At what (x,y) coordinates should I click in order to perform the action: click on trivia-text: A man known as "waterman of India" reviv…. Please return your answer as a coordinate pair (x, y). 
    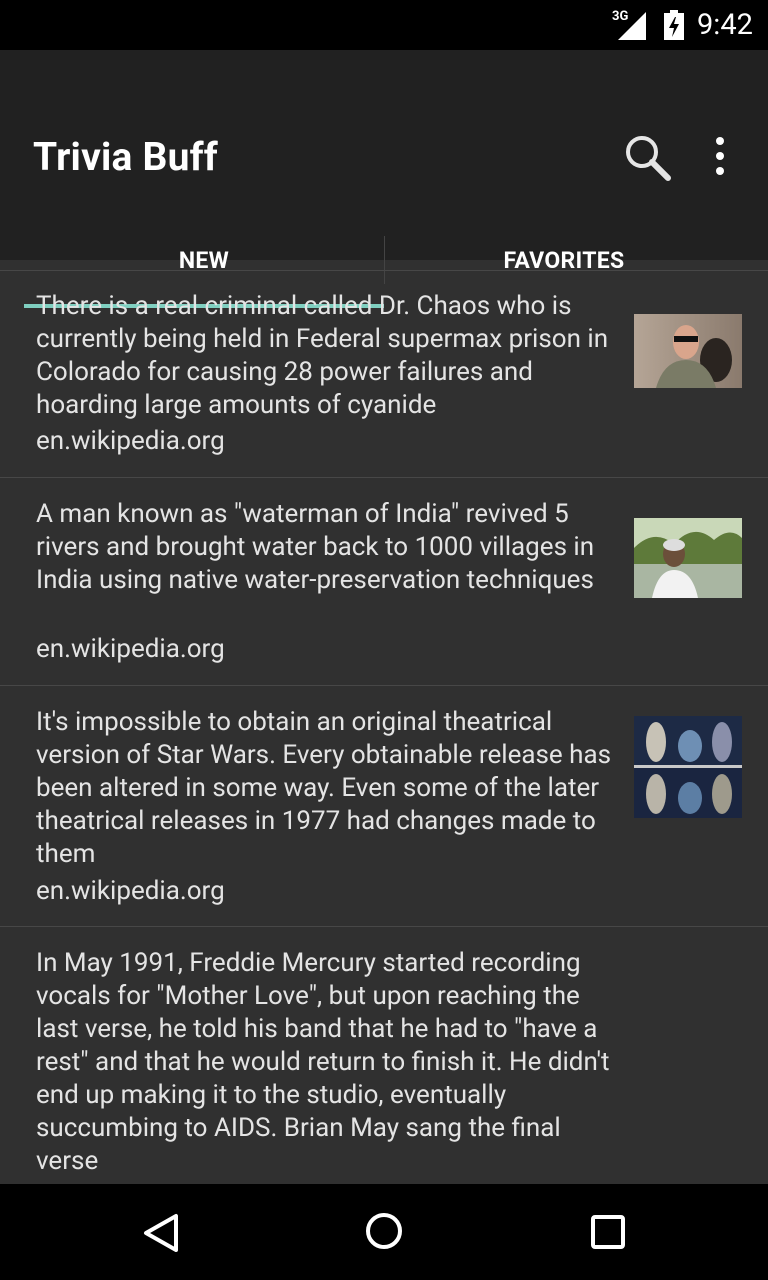
    Looking at the image, I should click on (315, 547).